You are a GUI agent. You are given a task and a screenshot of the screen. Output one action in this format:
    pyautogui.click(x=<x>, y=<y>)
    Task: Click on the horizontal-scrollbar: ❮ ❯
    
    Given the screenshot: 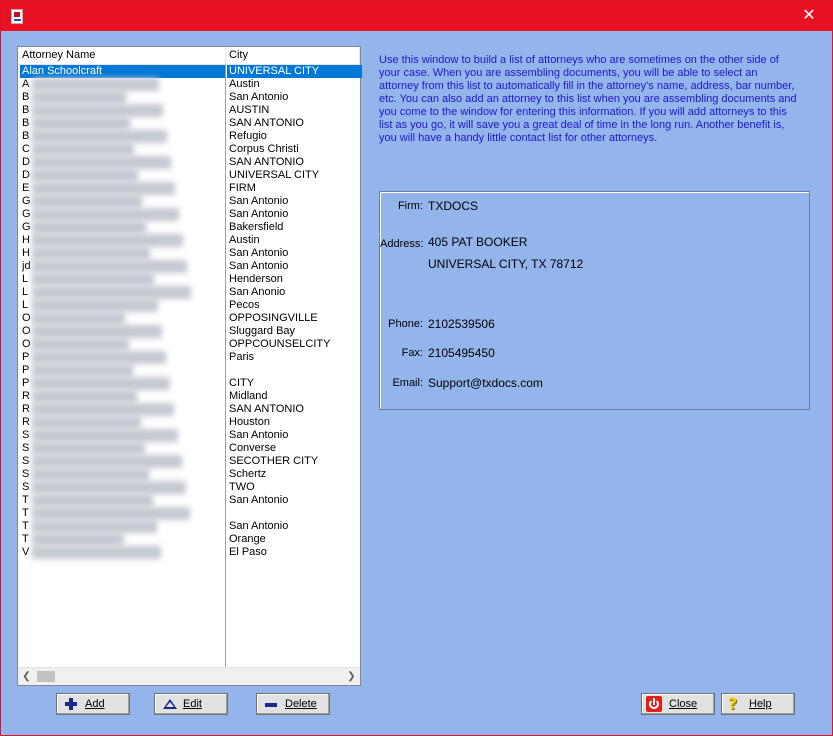 What is the action you would take?
    pyautogui.click(x=189, y=676)
    